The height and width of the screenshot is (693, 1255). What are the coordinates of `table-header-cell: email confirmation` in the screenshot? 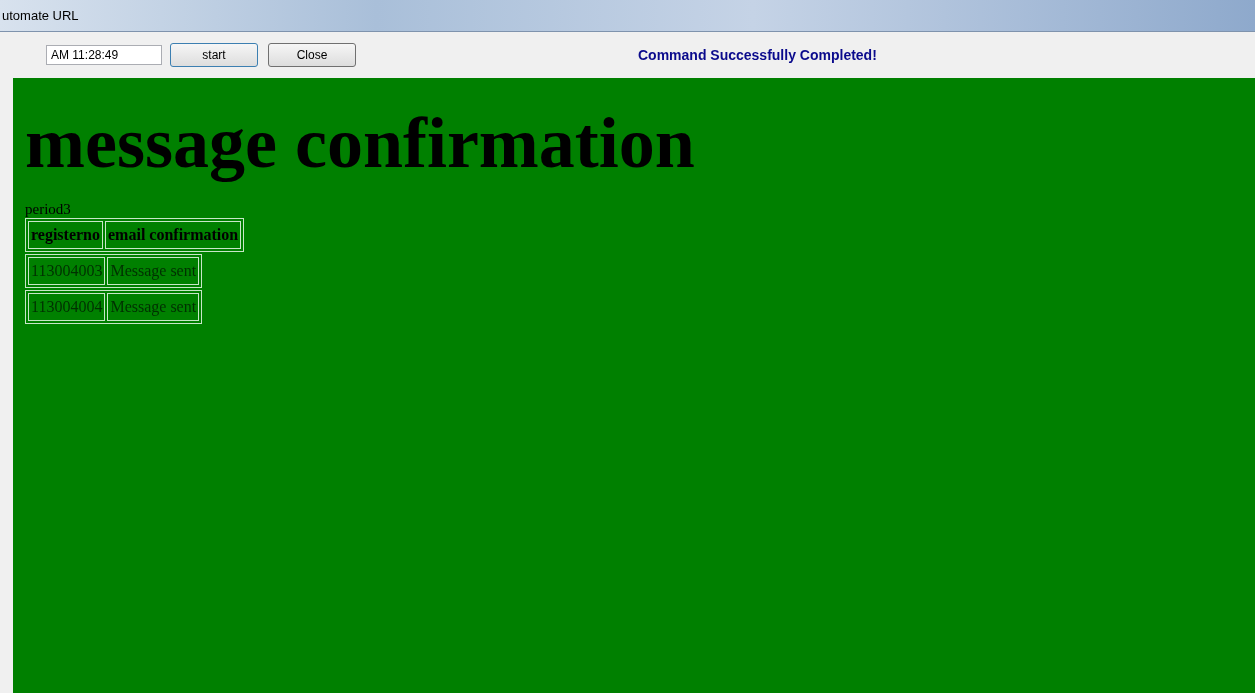 It's located at (173, 235).